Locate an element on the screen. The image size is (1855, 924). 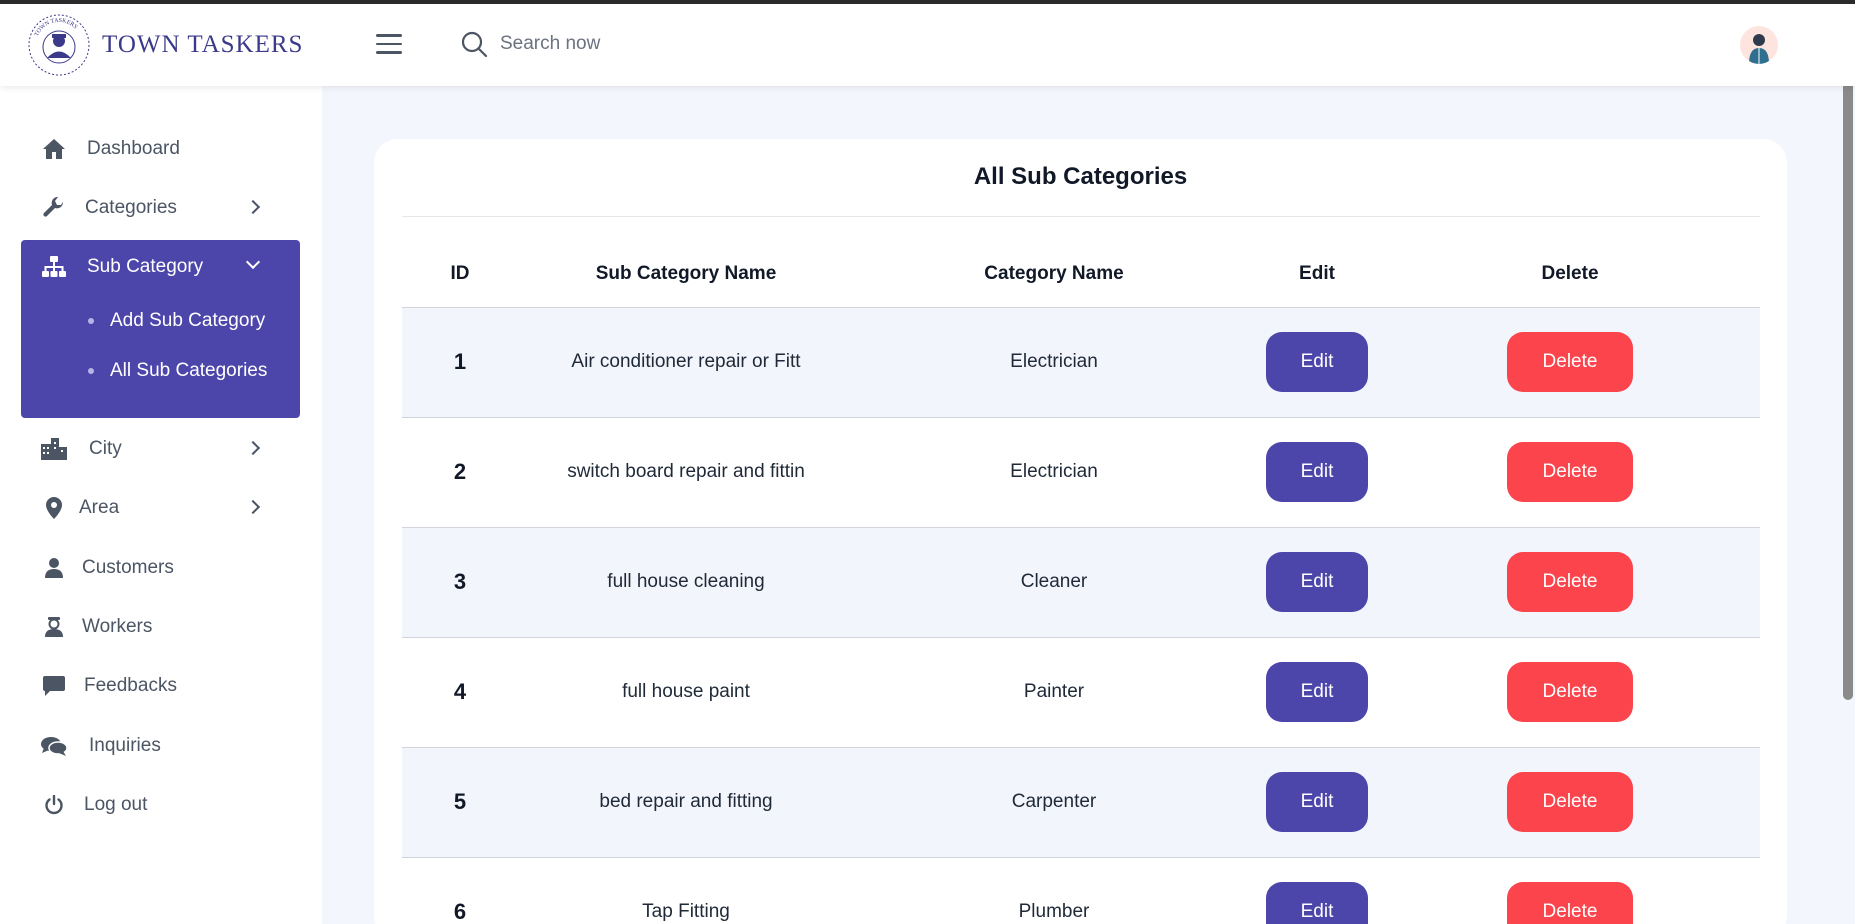
cell-sub-category-name: bed repair and fitting is located at coordinates (686, 802).